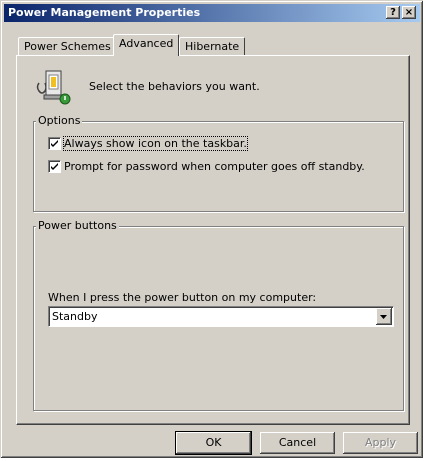 The width and height of the screenshot is (426, 461). I want to click on tab-hibernate: Hibernate, so click(212, 46).